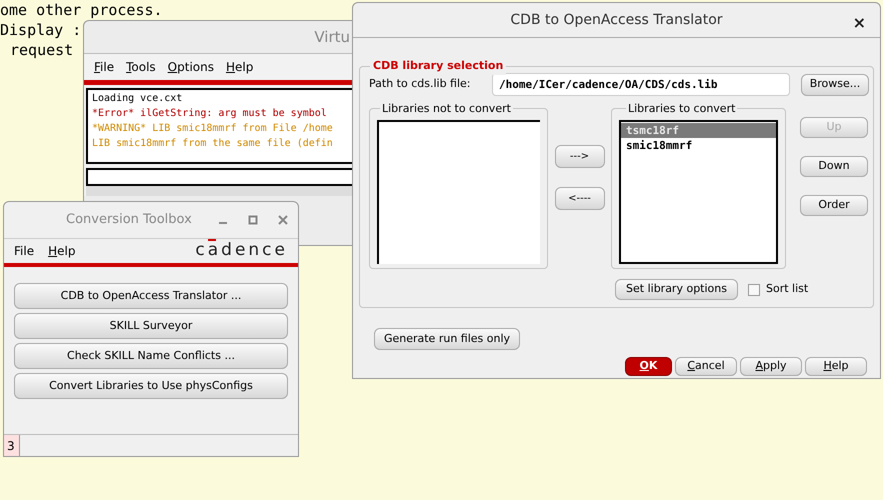  I want to click on library-list, so click(458, 192).